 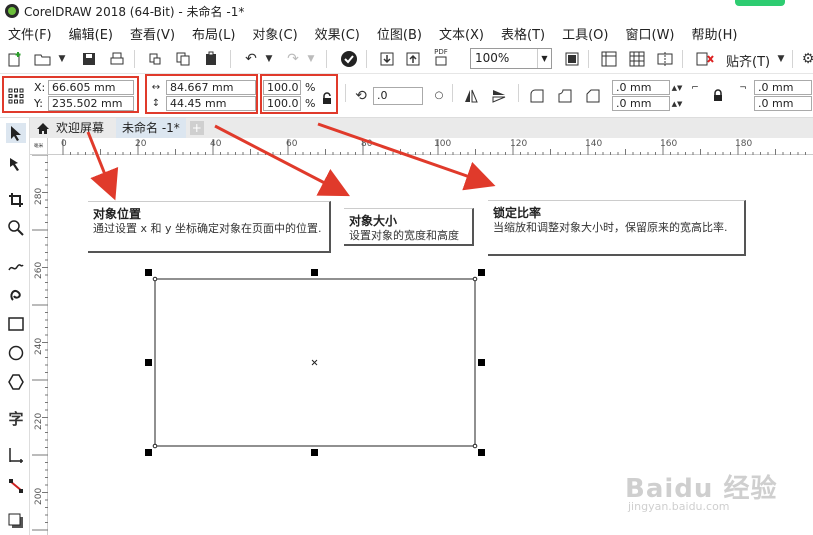 I want to click on snap-to-button: 贴齐(T), so click(x=748, y=60).